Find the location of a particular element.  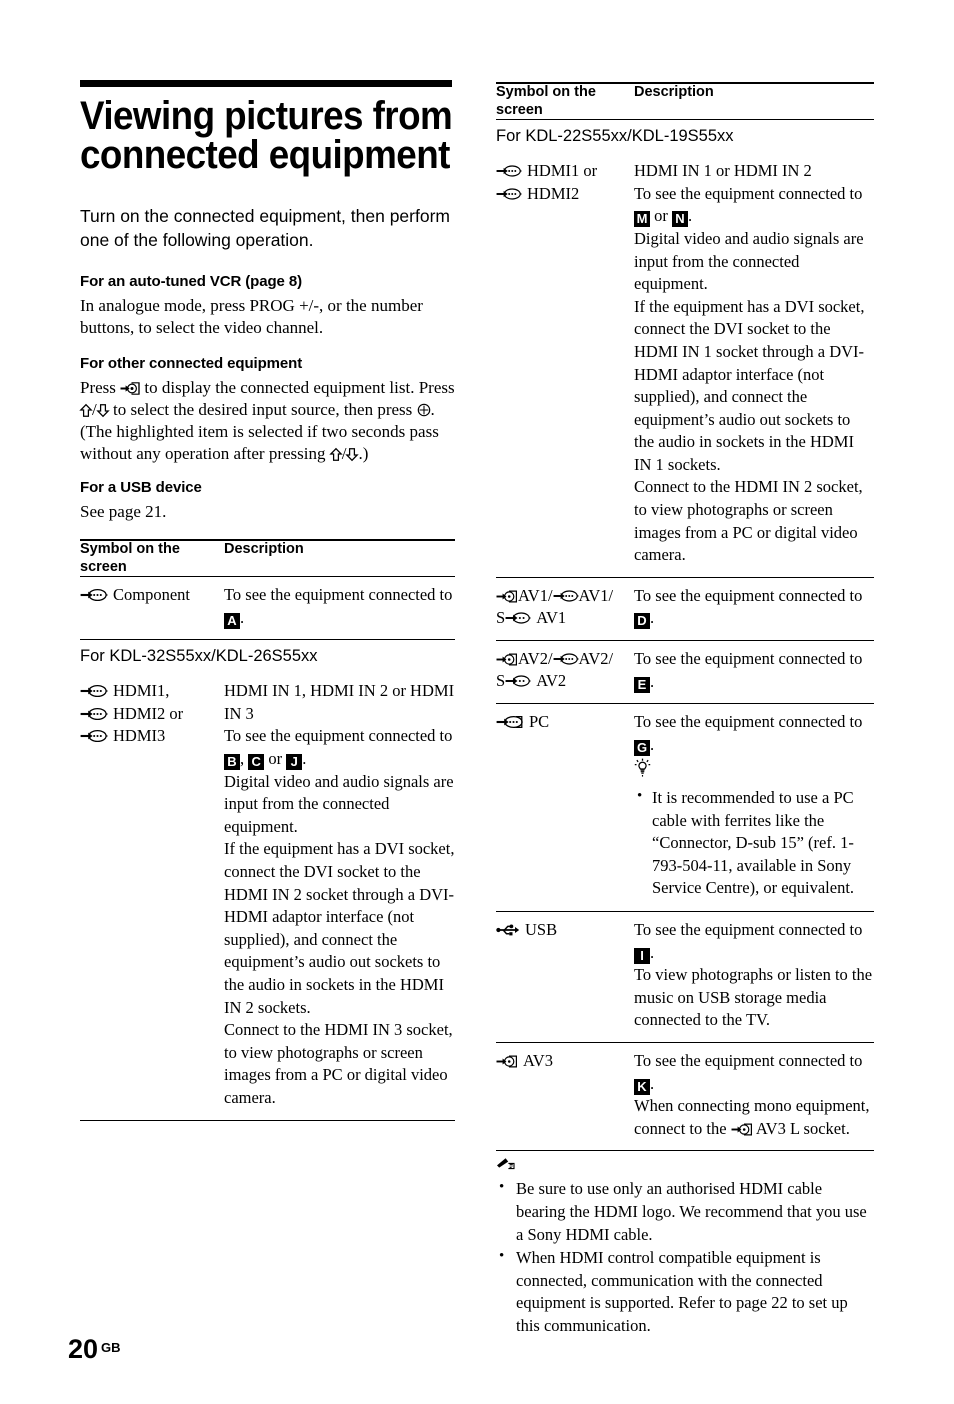

section-heading-vcr: For an auto-tuned VCR (page 8) is located at coordinates (191, 281).